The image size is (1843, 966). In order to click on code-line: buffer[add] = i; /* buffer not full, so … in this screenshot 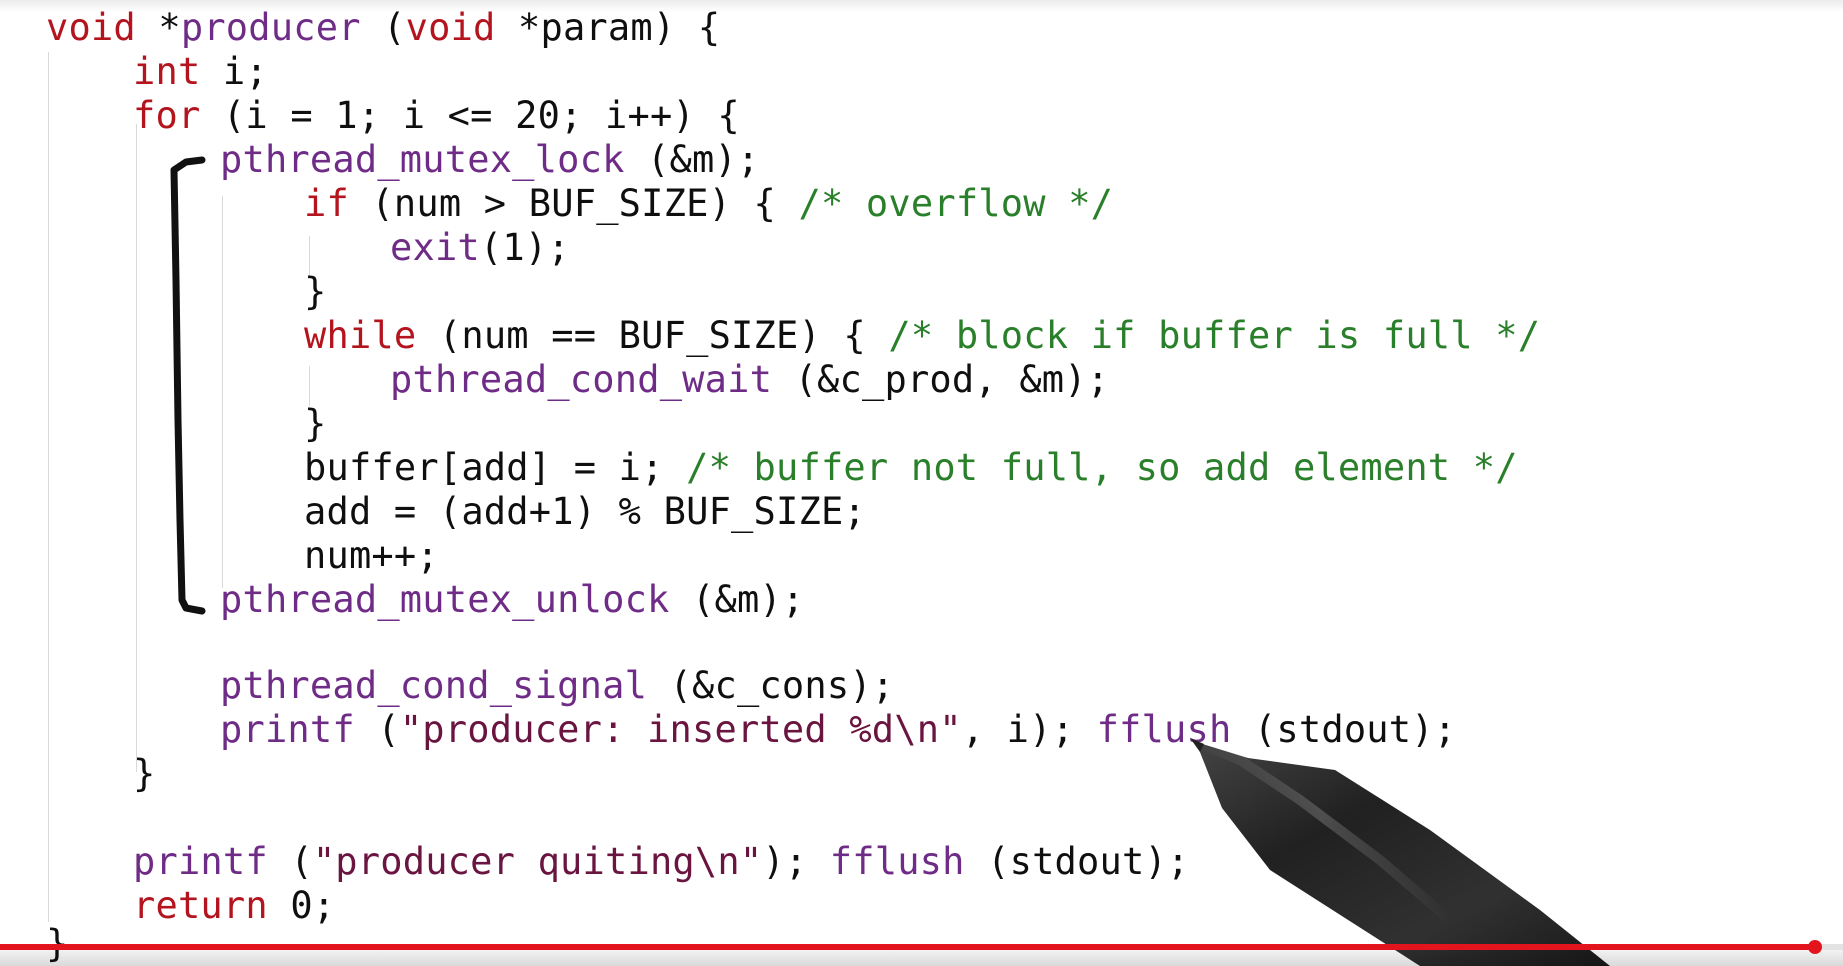, I will do `click(911, 468)`.